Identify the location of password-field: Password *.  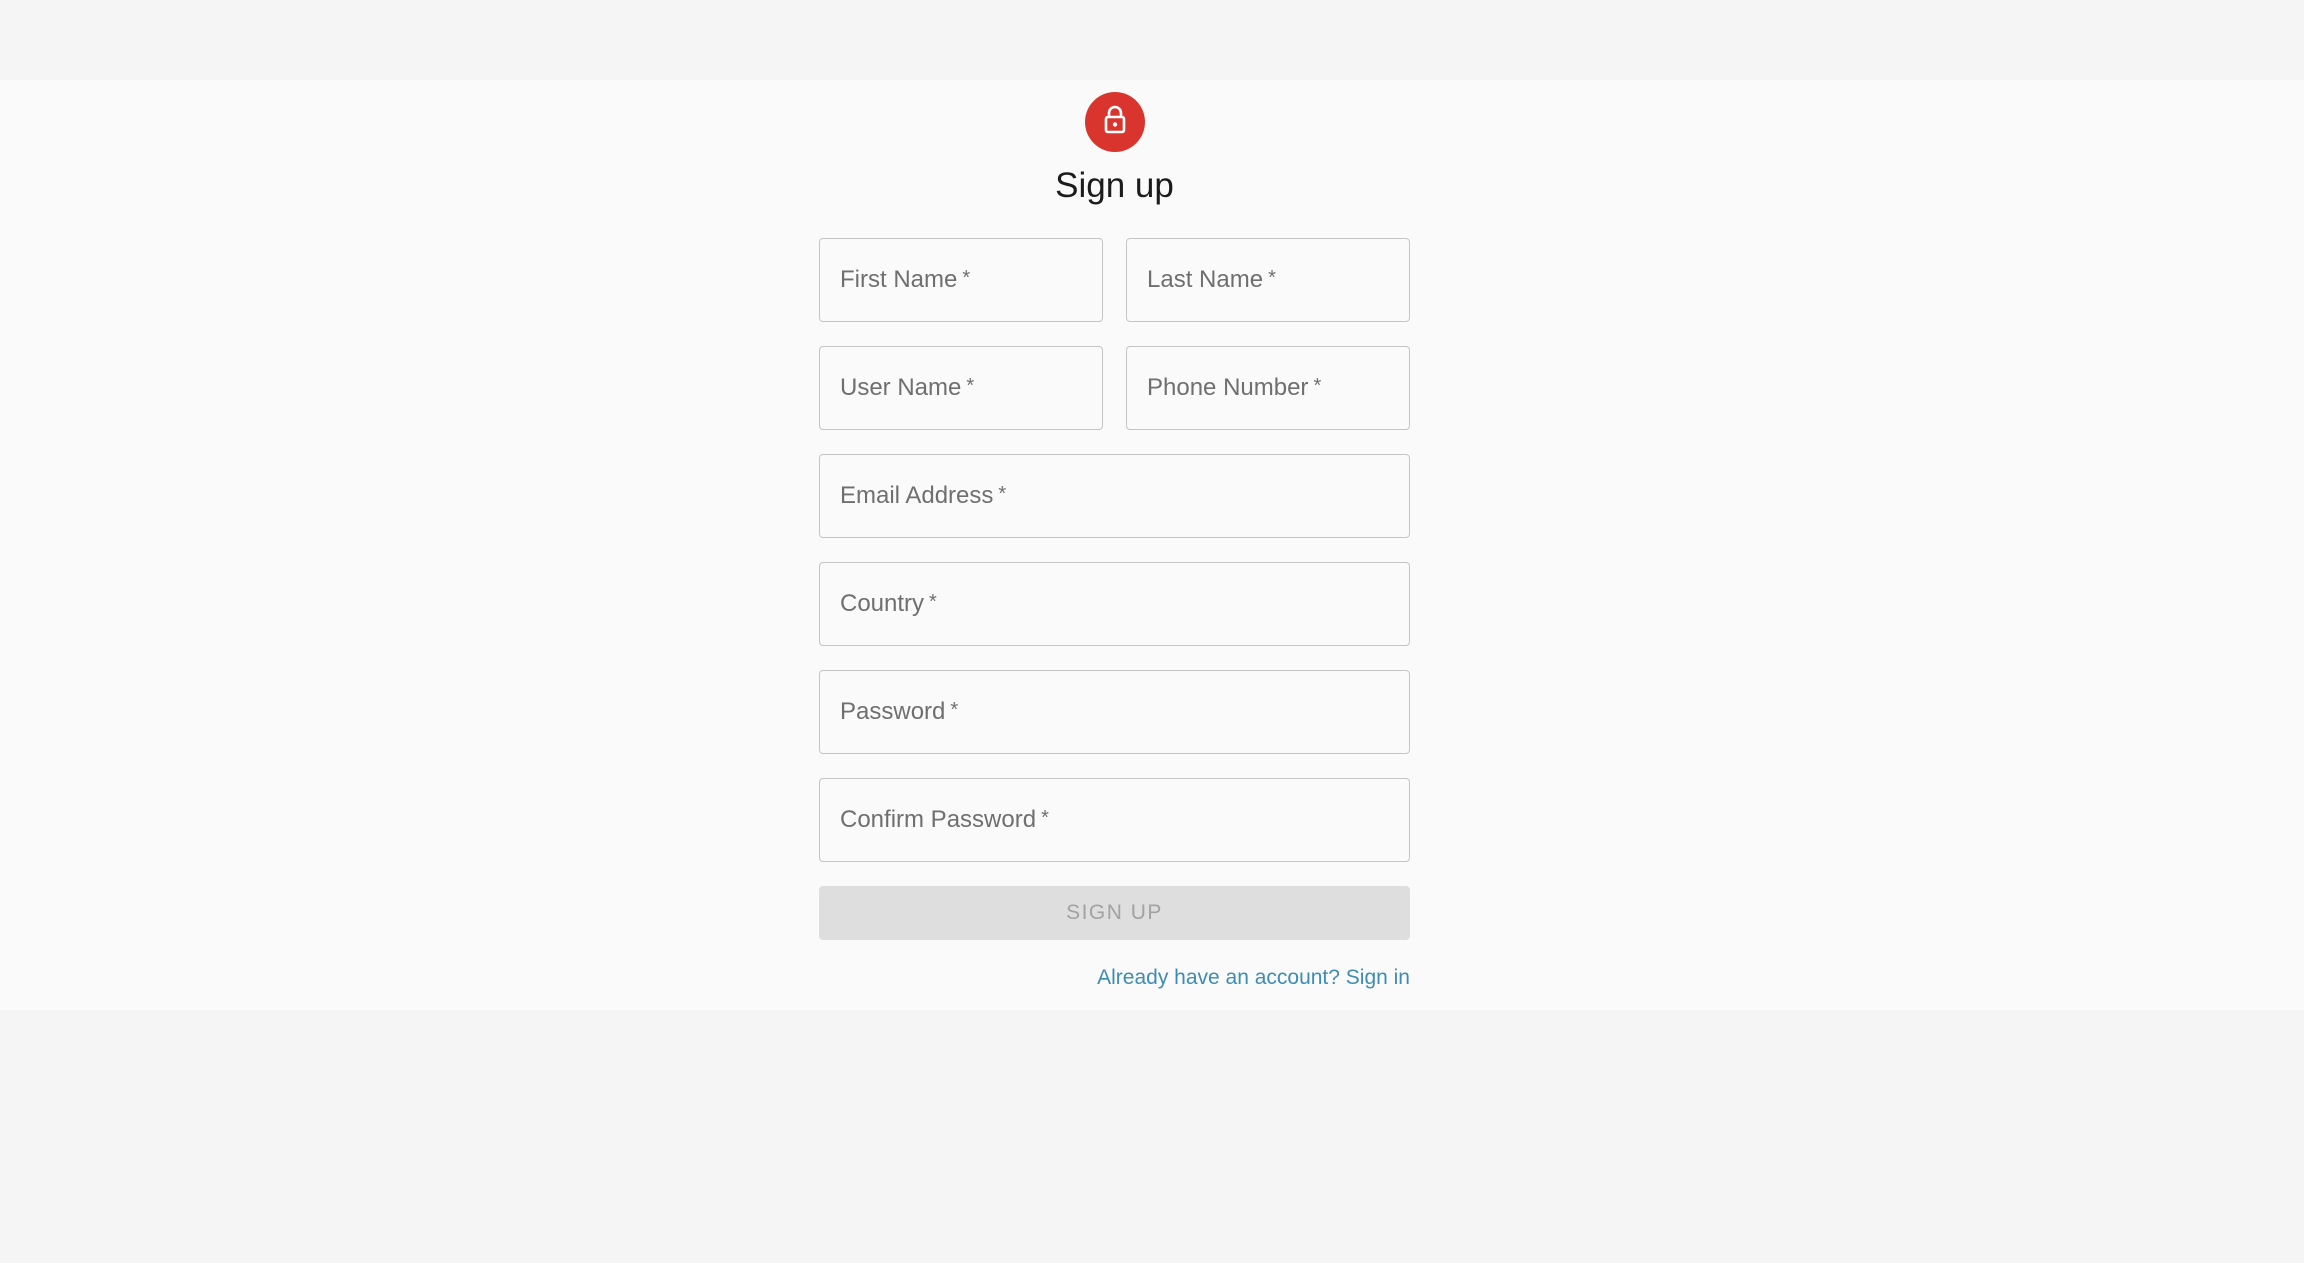
(1114, 712).